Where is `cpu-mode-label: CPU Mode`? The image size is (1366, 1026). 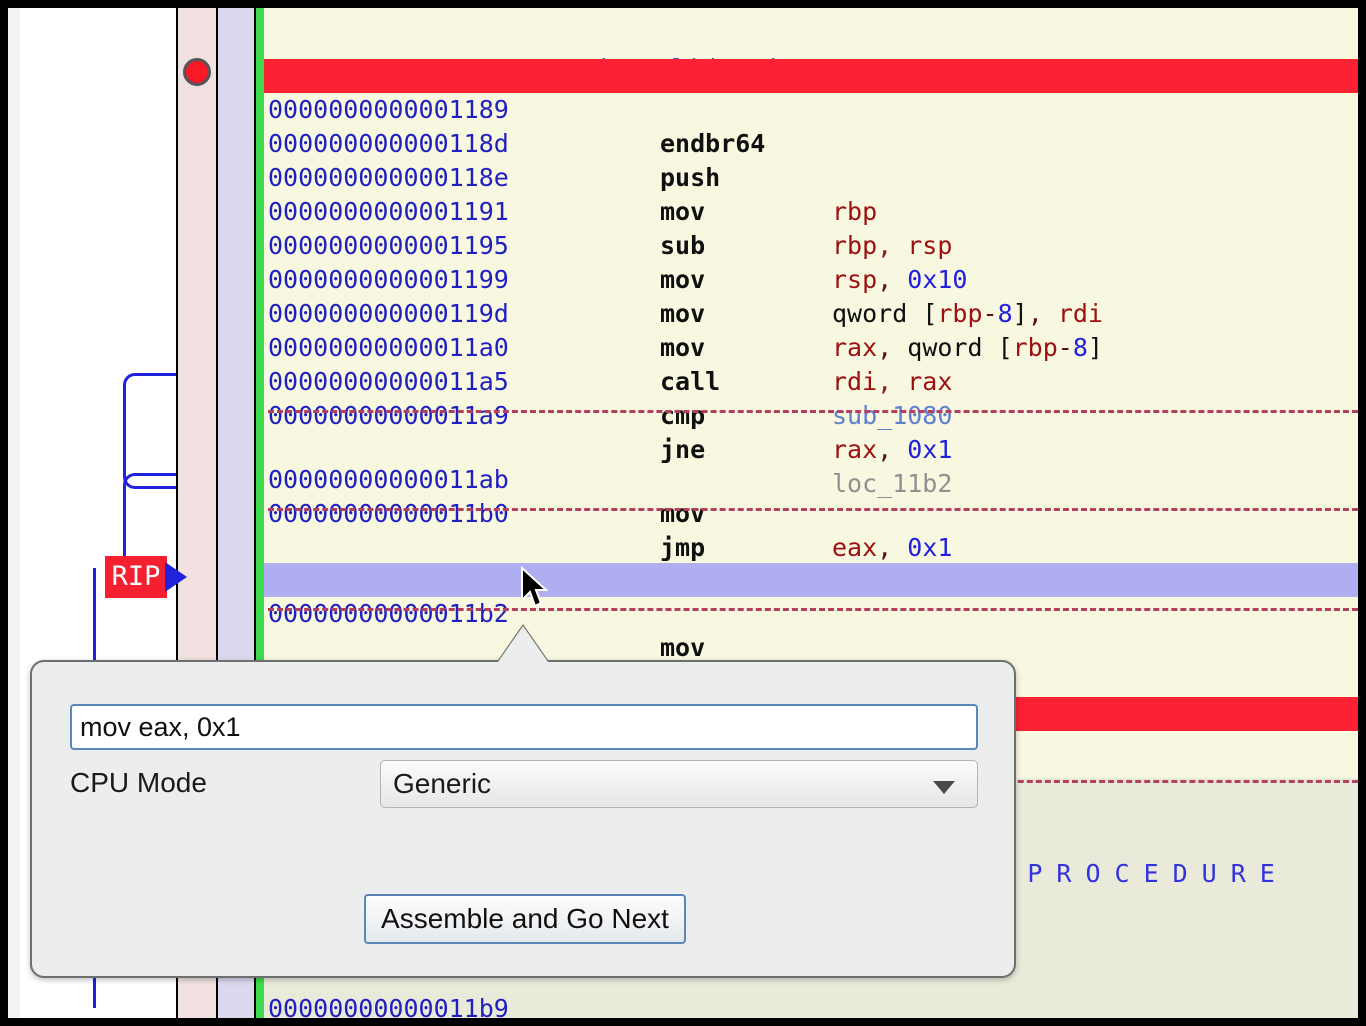 cpu-mode-label: CPU Mode is located at coordinates (138, 782).